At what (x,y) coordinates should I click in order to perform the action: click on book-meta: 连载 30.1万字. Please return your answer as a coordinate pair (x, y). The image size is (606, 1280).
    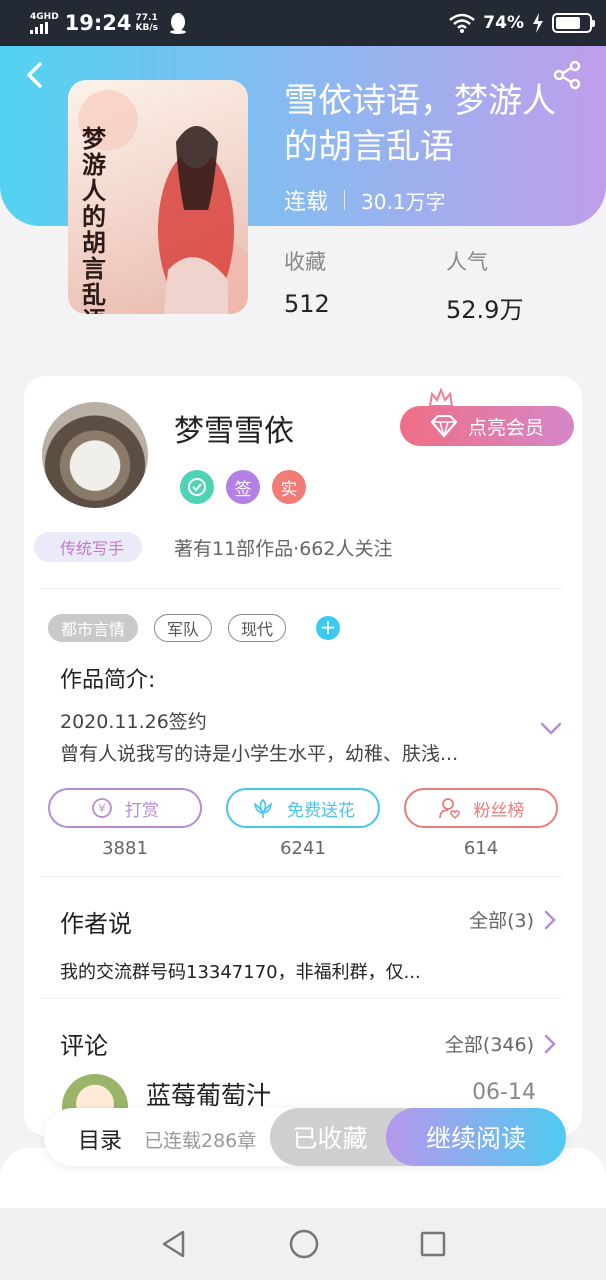
    Looking at the image, I should click on (365, 200).